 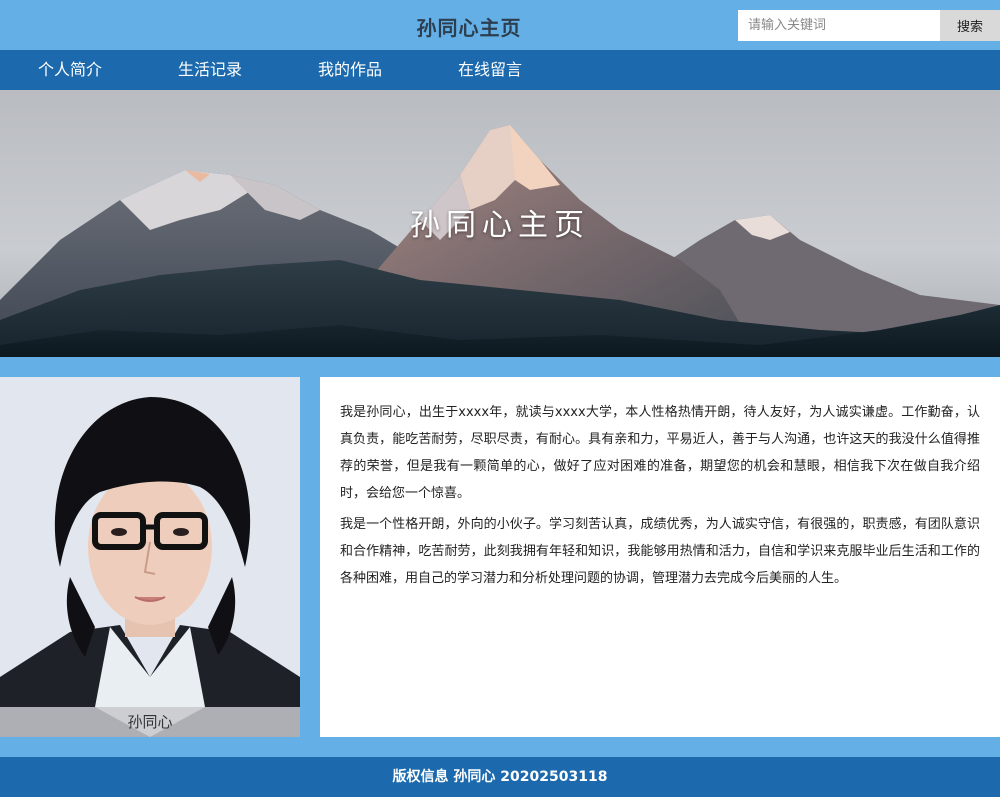 I want to click on search-button: 搜索, so click(x=970, y=25).